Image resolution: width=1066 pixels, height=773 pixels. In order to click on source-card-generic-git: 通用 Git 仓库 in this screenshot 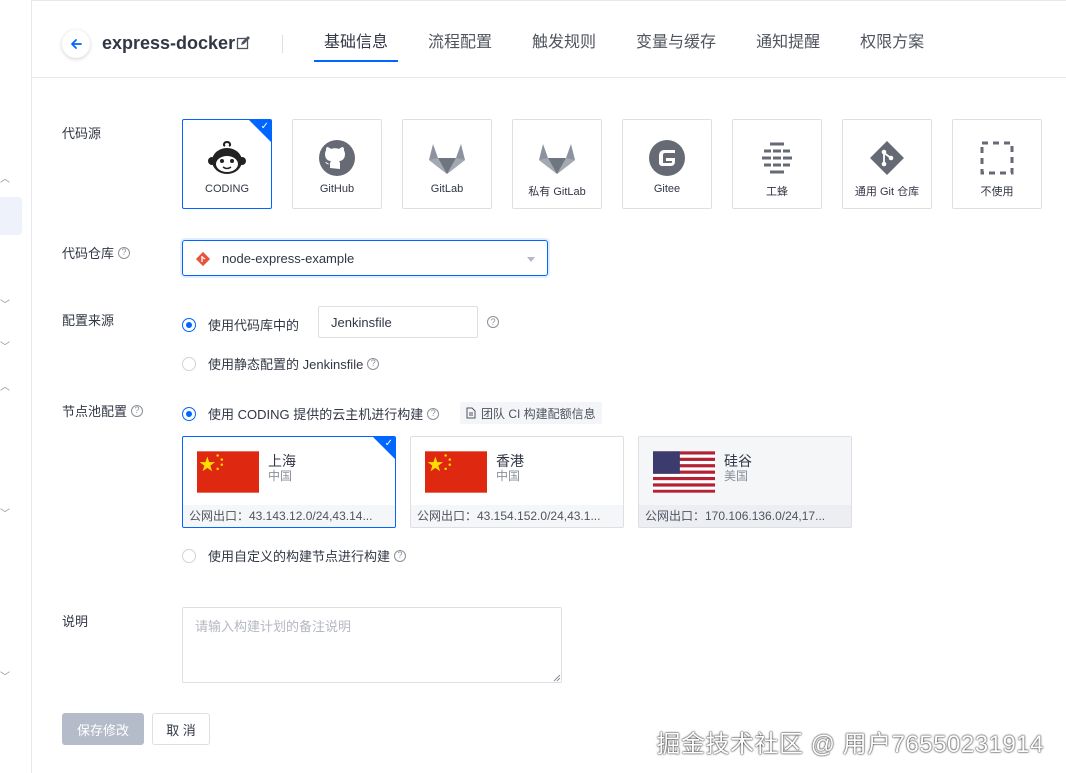, I will do `click(887, 164)`.